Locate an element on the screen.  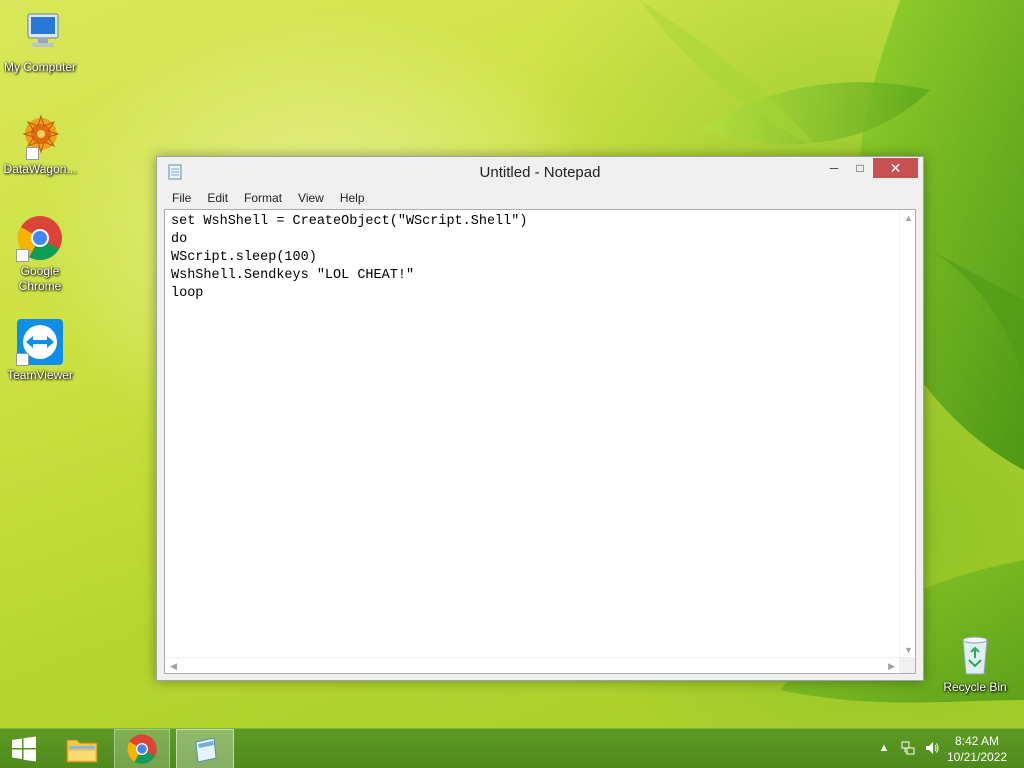
clock-date: 10/21/2022 is located at coordinates (977, 757).